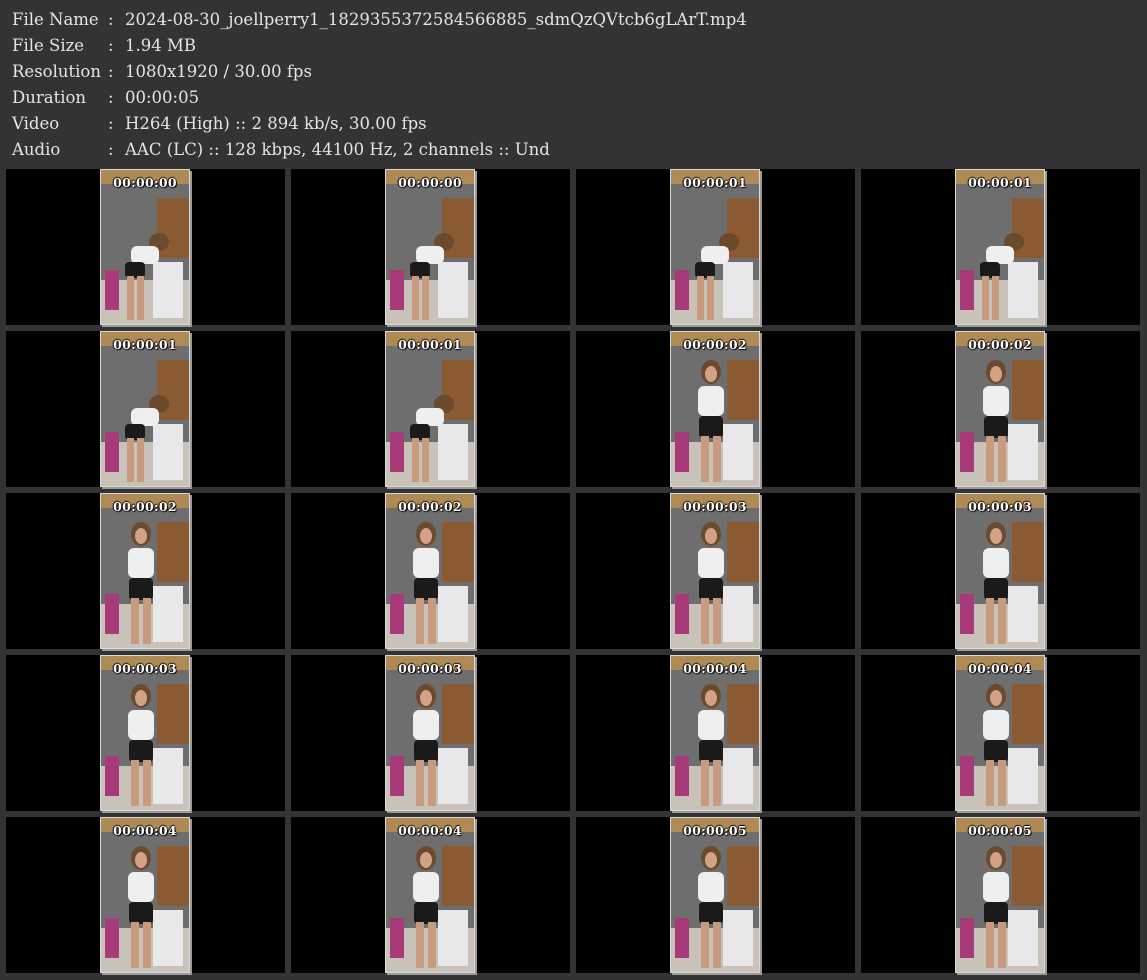 The width and height of the screenshot is (1147, 980). What do you see at coordinates (162, 97) in the screenshot?
I see `info-value: 00:00:05` at bounding box center [162, 97].